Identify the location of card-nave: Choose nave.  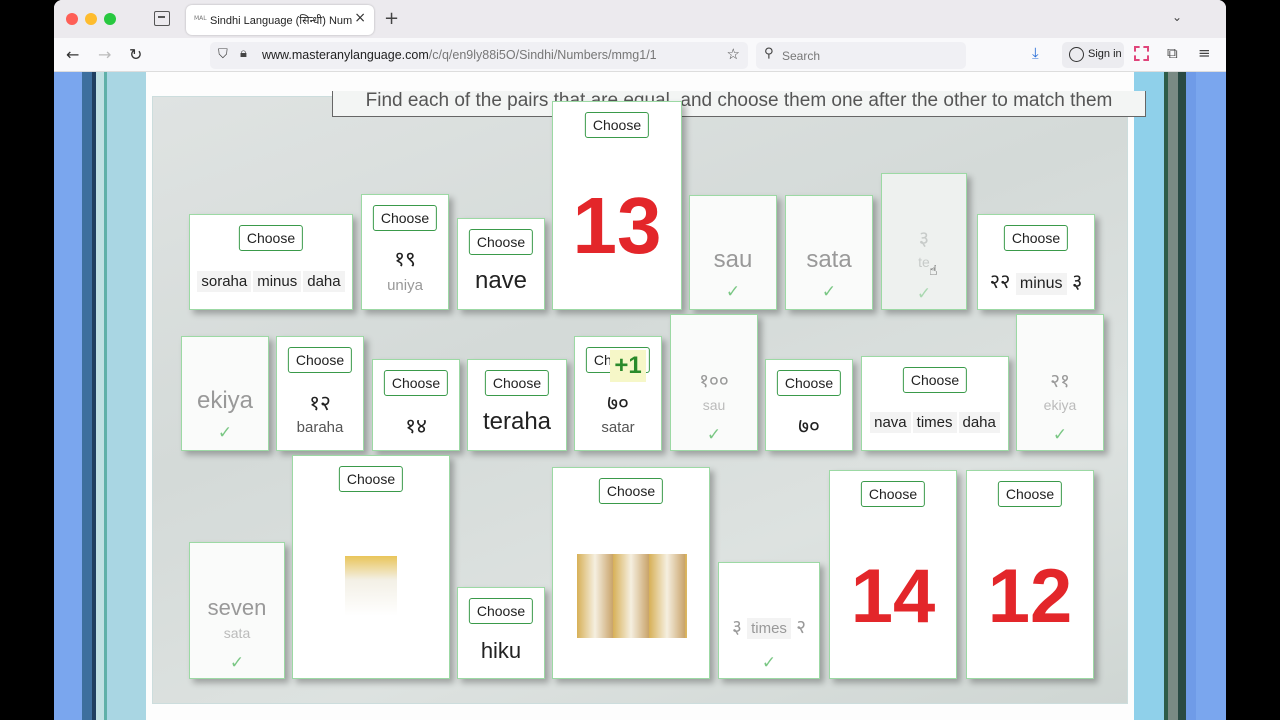
(501, 264).